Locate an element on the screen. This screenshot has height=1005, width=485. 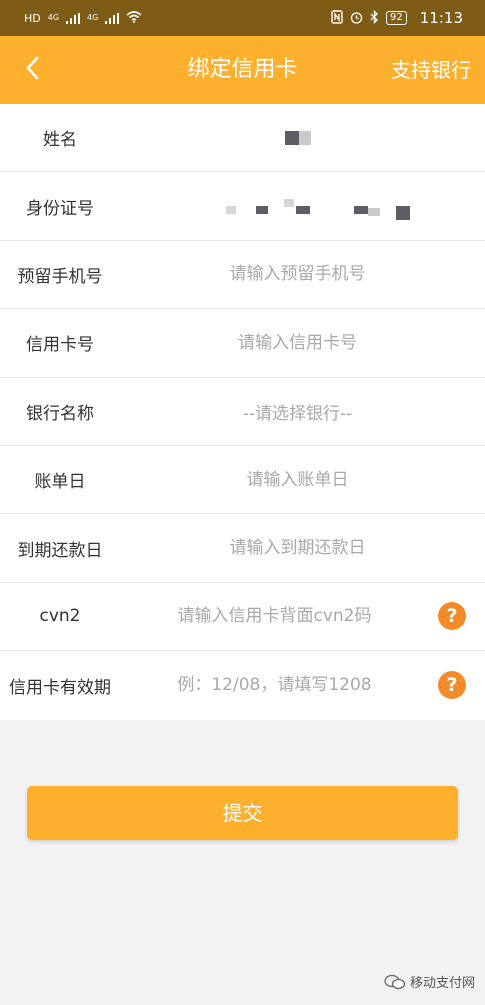
expiry-label: 信用卡有效期 is located at coordinates (60, 687).